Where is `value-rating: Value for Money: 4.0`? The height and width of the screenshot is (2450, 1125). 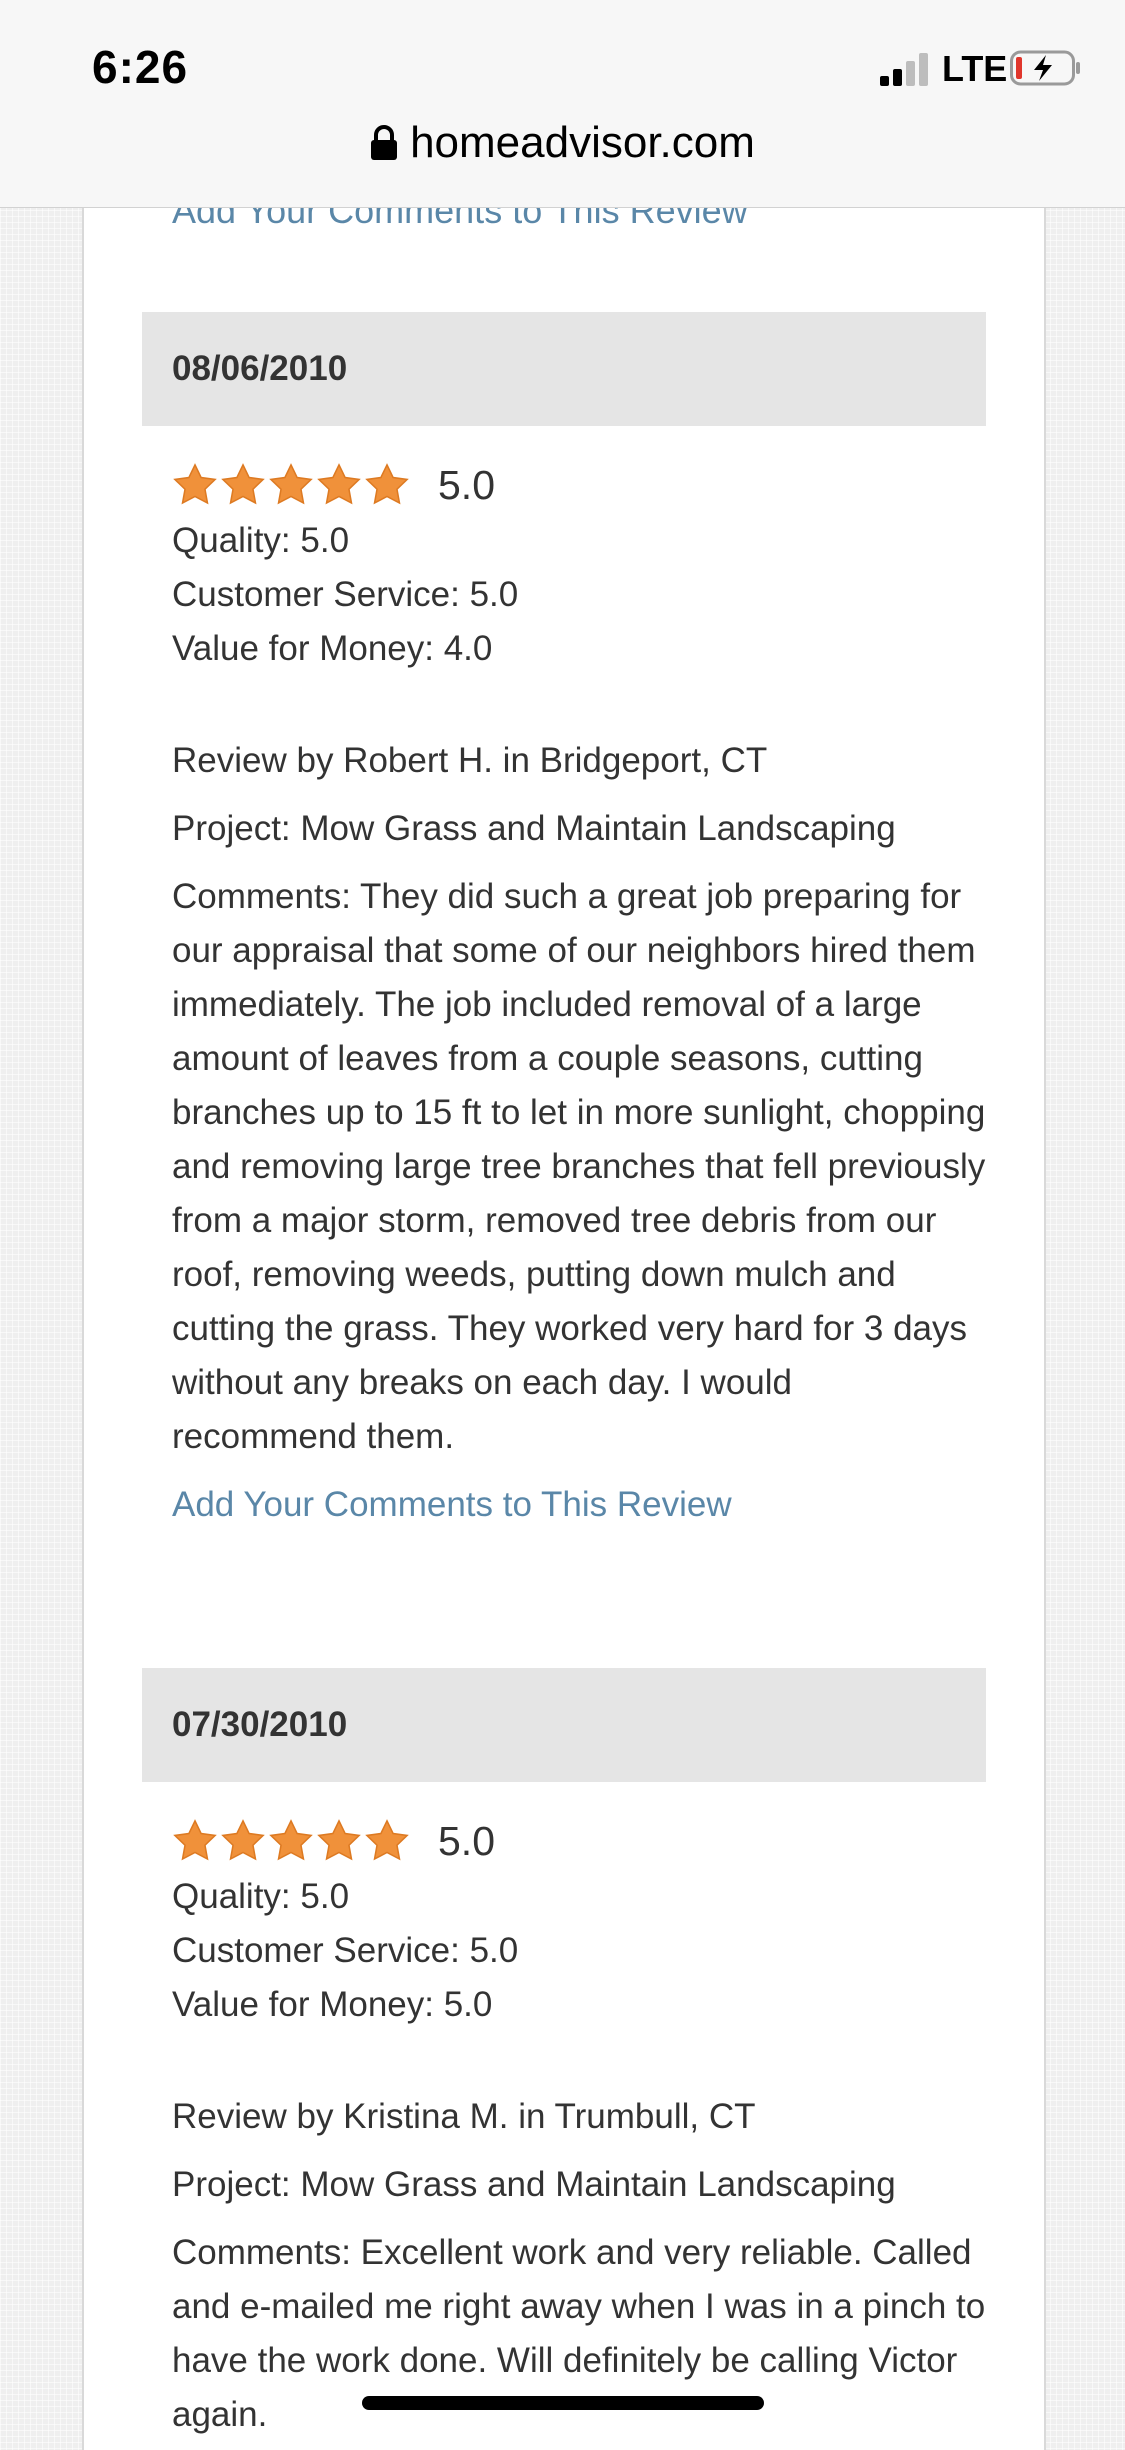 value-rating: Value for Money: 4.0 is located at coordinates (332, 648).